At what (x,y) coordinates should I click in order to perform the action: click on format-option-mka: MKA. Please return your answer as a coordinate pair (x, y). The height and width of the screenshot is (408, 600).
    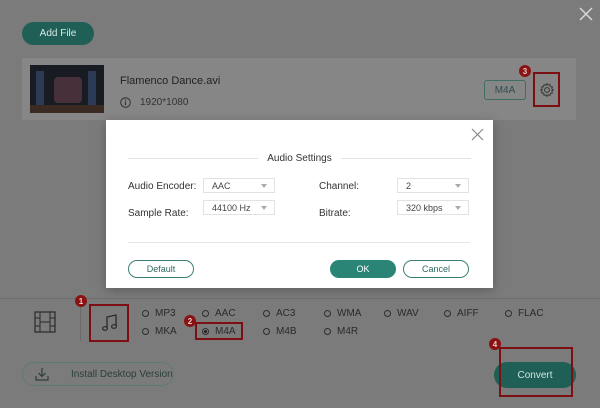
    Looking at the image, I should click on (159, 331).